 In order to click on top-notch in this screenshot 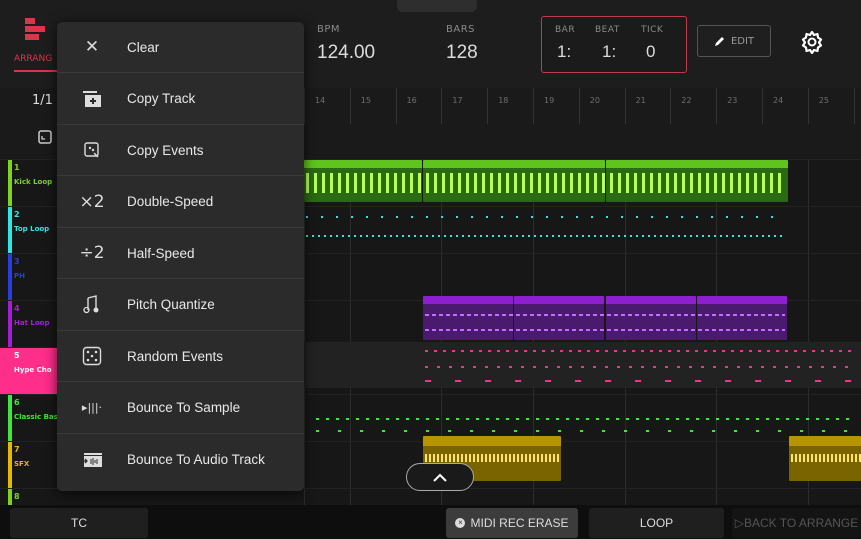, I will do `click(437, 6)`.